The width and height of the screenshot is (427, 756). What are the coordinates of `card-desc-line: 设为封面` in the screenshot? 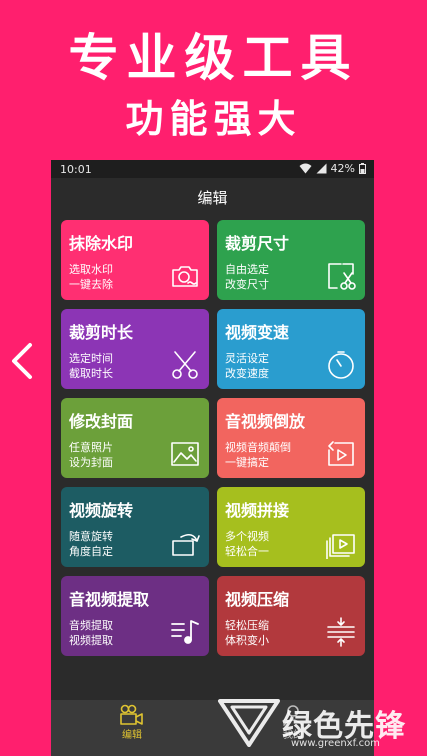 It's located at (91, 462).